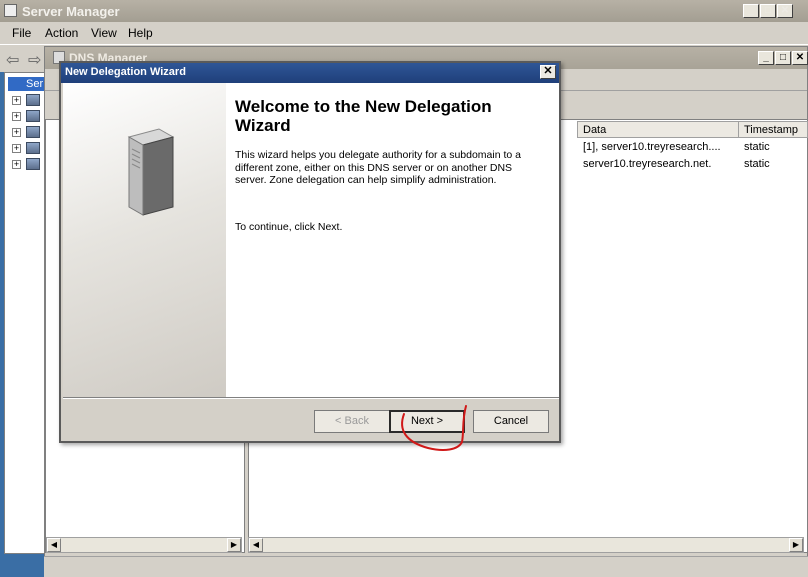 The height and width of the screenshot is (577, 808). What do you see at coordinates (647, 164) in the screenshot?
I see `record-row-2-data: server10.treyresearch.net.` at bounding box center [647, 164].